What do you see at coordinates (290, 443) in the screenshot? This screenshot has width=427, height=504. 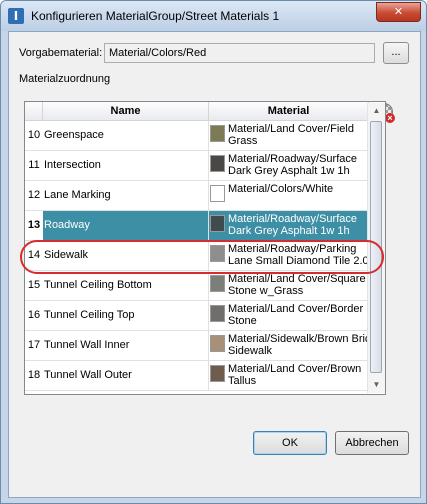 I see `ok-button: OK` at bounding box center [290, 443].